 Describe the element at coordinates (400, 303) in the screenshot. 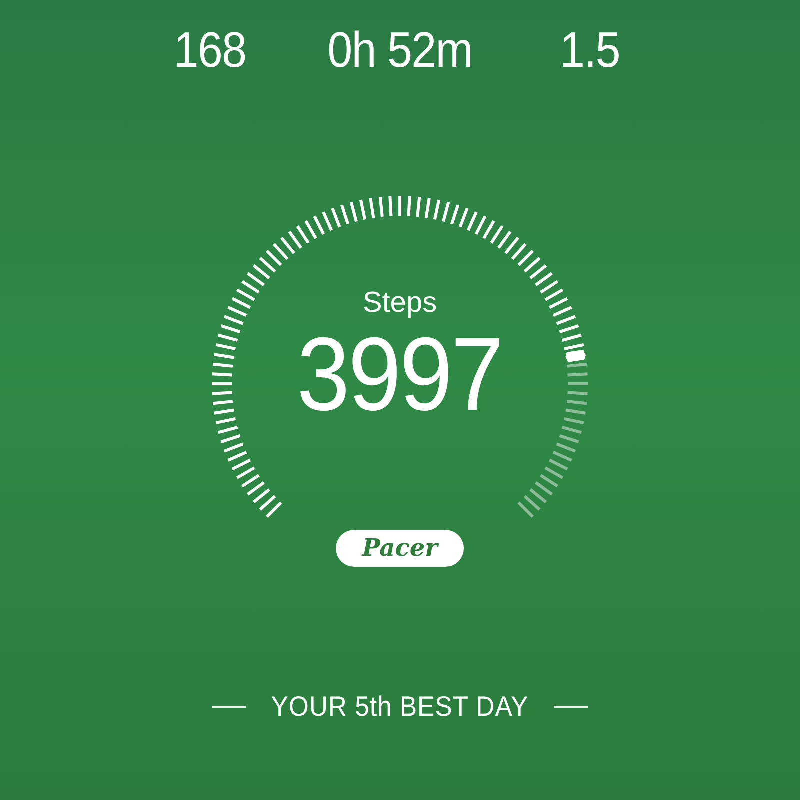

I see `steps-label: Steps` at that location.